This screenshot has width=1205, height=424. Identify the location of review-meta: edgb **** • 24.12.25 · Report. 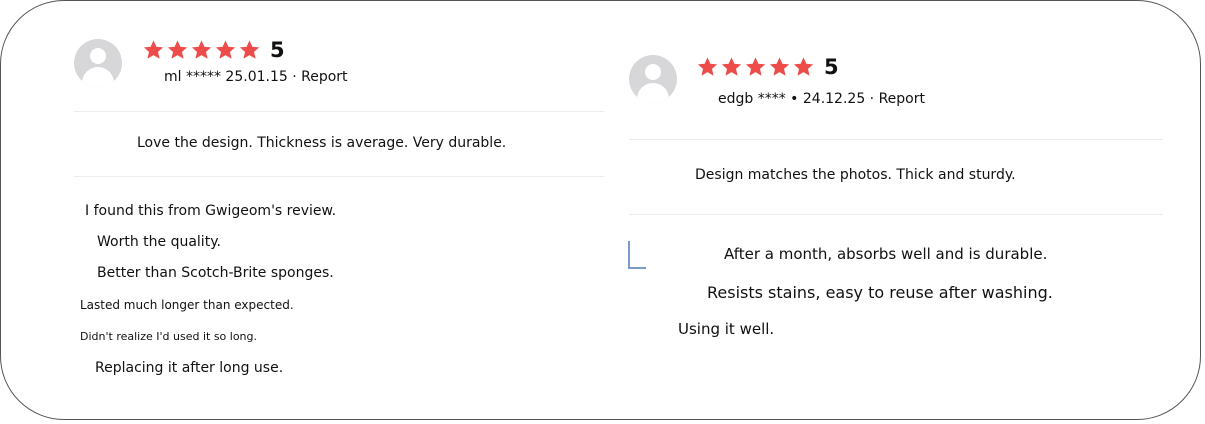
(821, 99).